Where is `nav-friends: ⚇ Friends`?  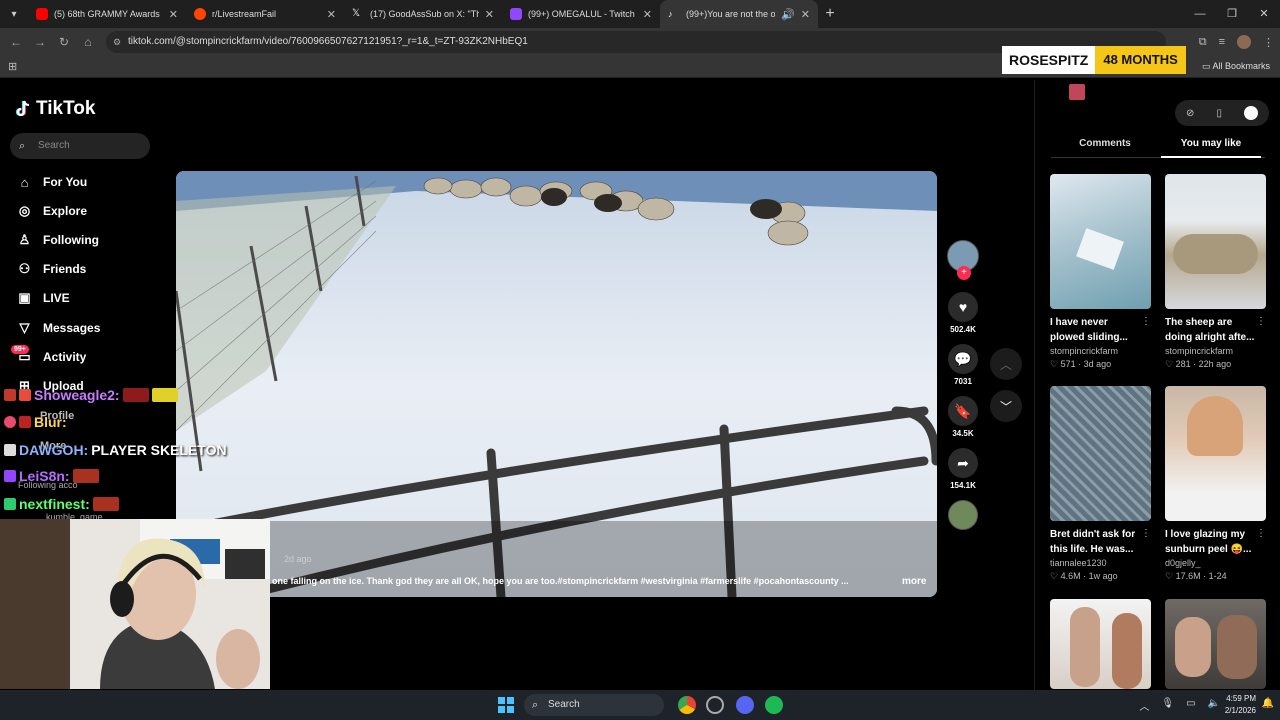 nav-friends: ⚇ Friends is located at coordinates (51, 269).